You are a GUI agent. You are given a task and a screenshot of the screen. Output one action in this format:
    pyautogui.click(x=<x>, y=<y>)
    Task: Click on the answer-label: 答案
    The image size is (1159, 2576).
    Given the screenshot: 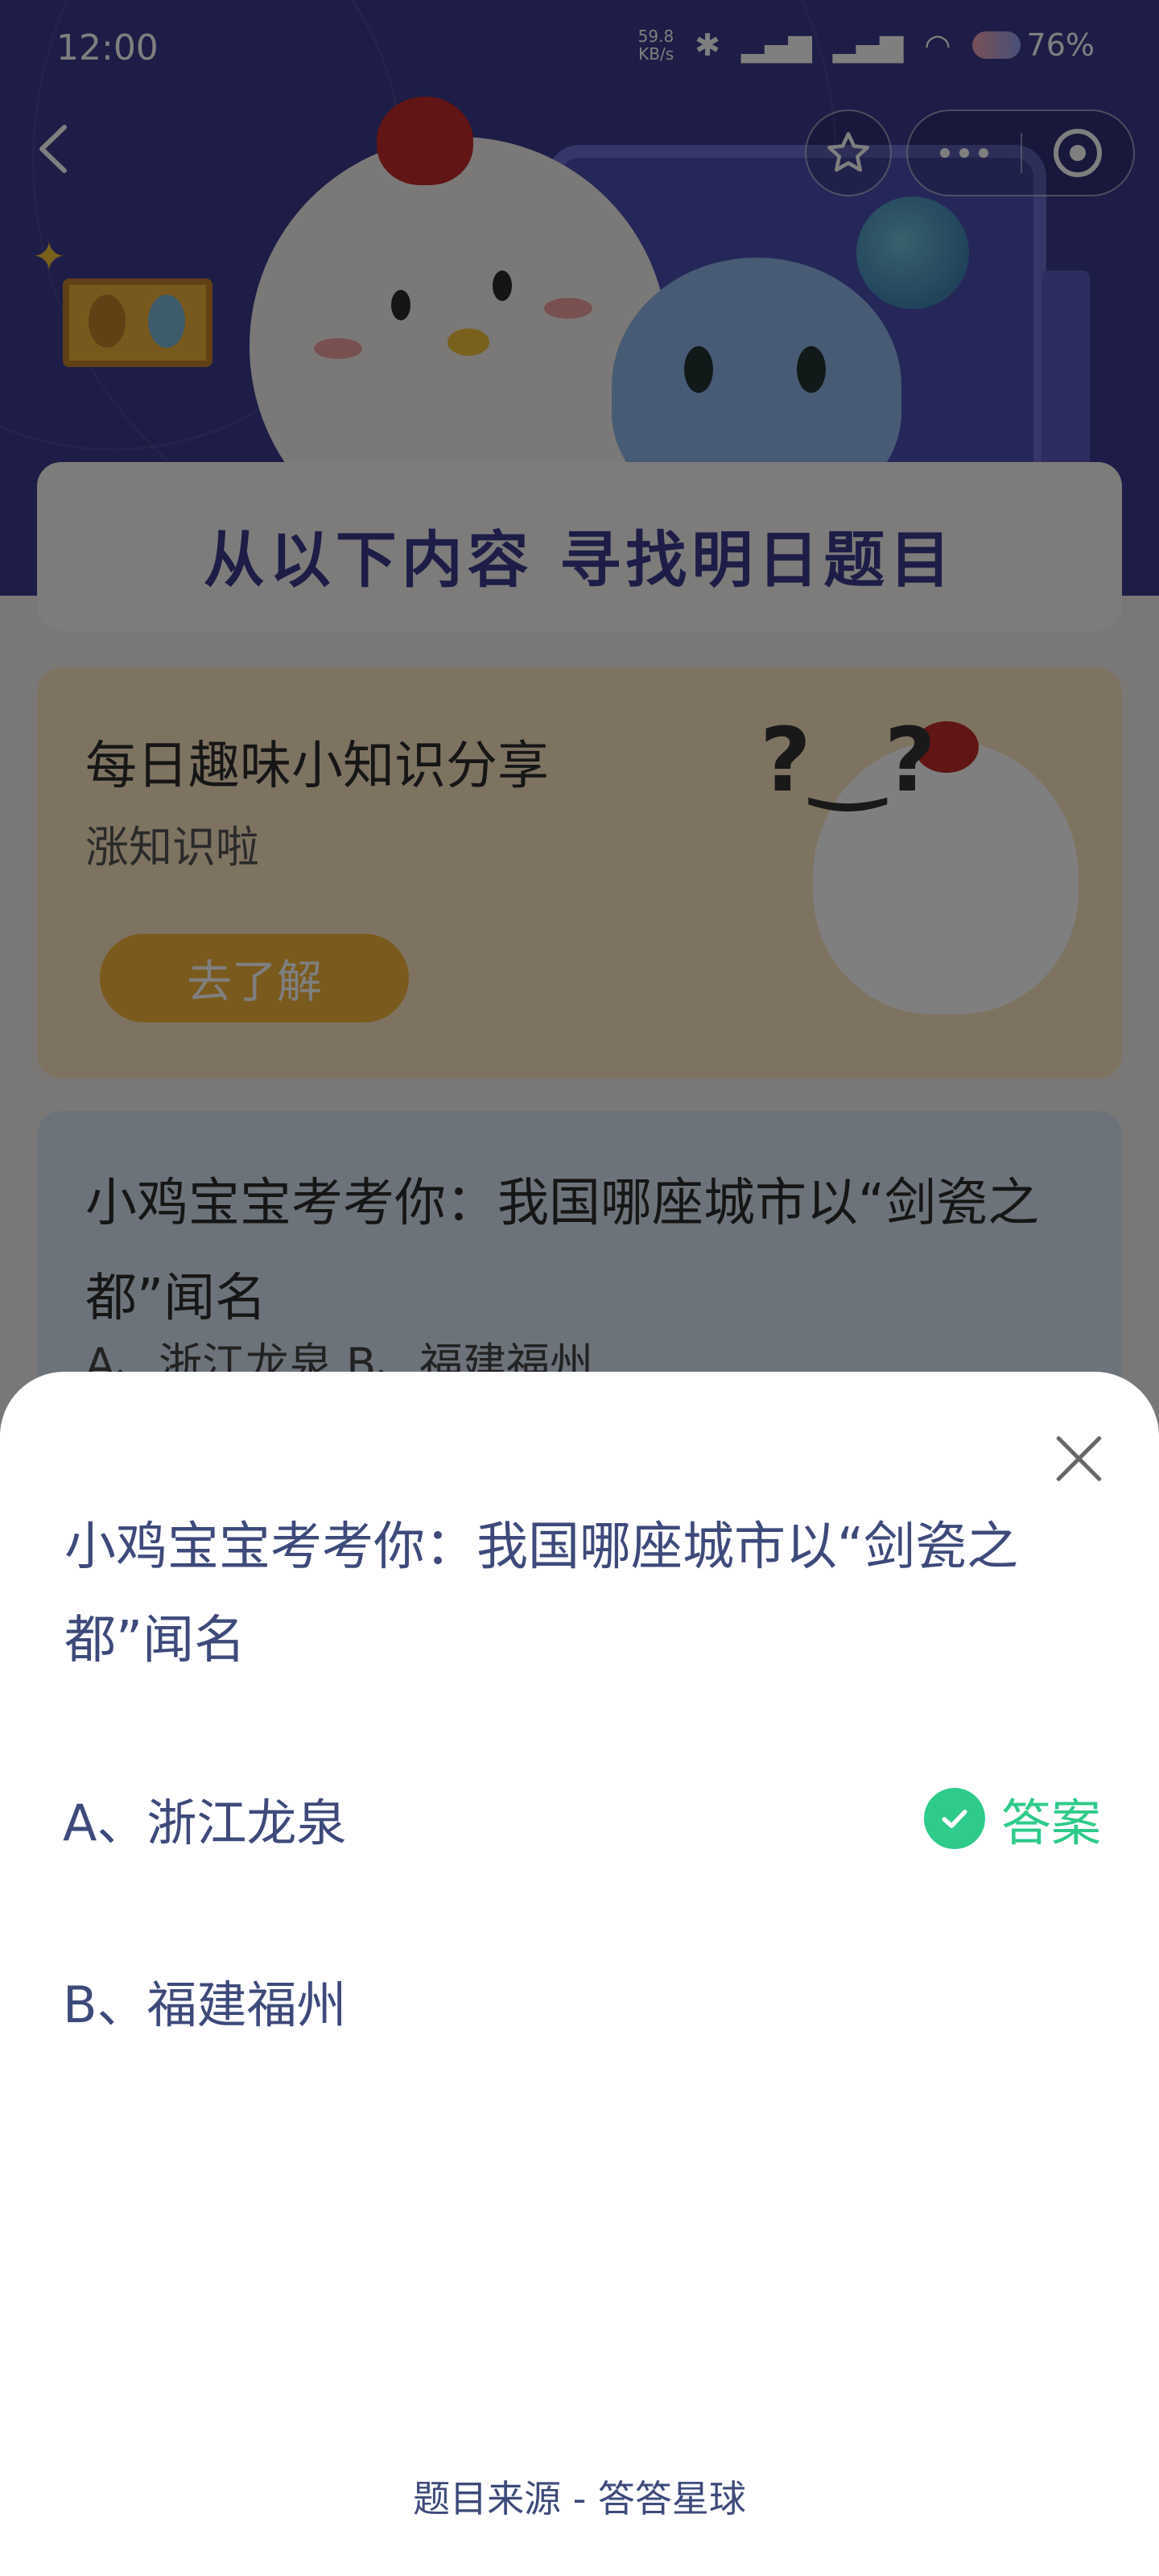 What is the action you would take?
    pyautogui.click(x=1050, y=1823)
    